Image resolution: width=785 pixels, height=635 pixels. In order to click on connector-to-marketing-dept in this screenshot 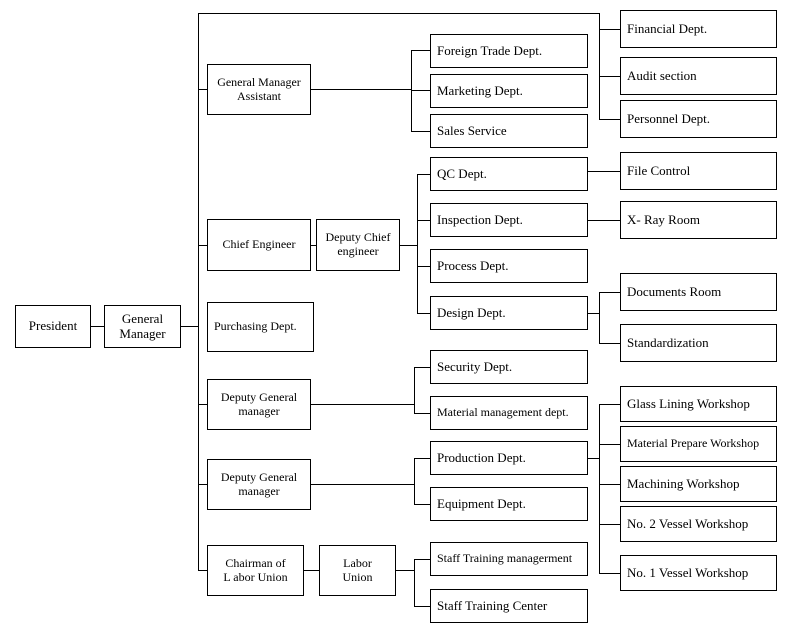, I will do `click(420, 90)`.